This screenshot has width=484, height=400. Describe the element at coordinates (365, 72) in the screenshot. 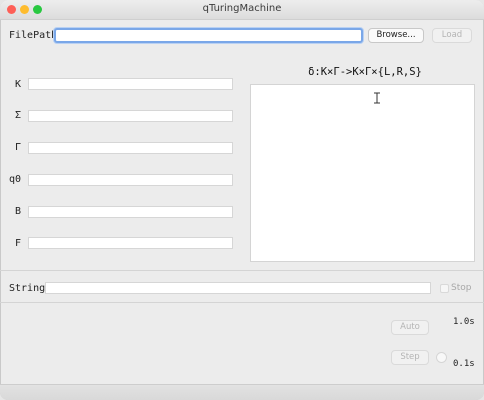

I see `delta-title: δ:K×Γ->K×Γ×{L,R,S}` at that location.